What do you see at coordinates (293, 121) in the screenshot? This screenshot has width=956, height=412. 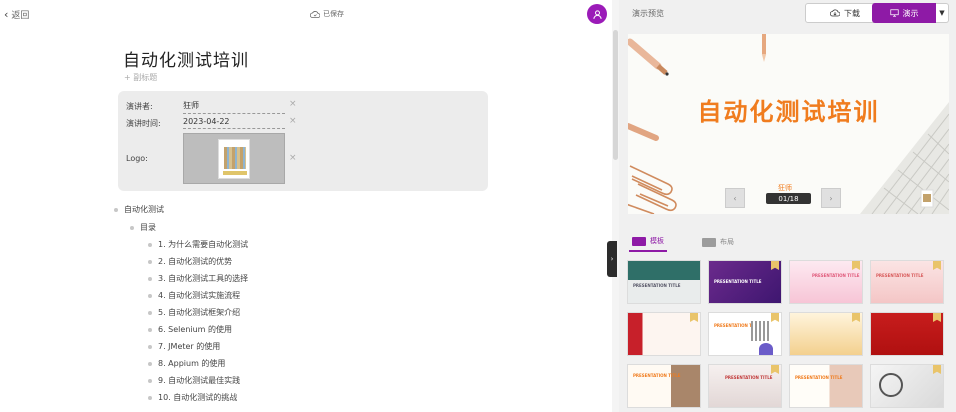 I see `clear-time-icon: ×` at bounding box center [293, 121].